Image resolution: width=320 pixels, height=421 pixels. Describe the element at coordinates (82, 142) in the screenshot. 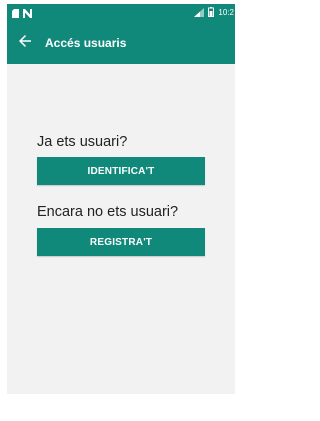

I see `login-prompt-label: Ja ets usuari?` at that location.